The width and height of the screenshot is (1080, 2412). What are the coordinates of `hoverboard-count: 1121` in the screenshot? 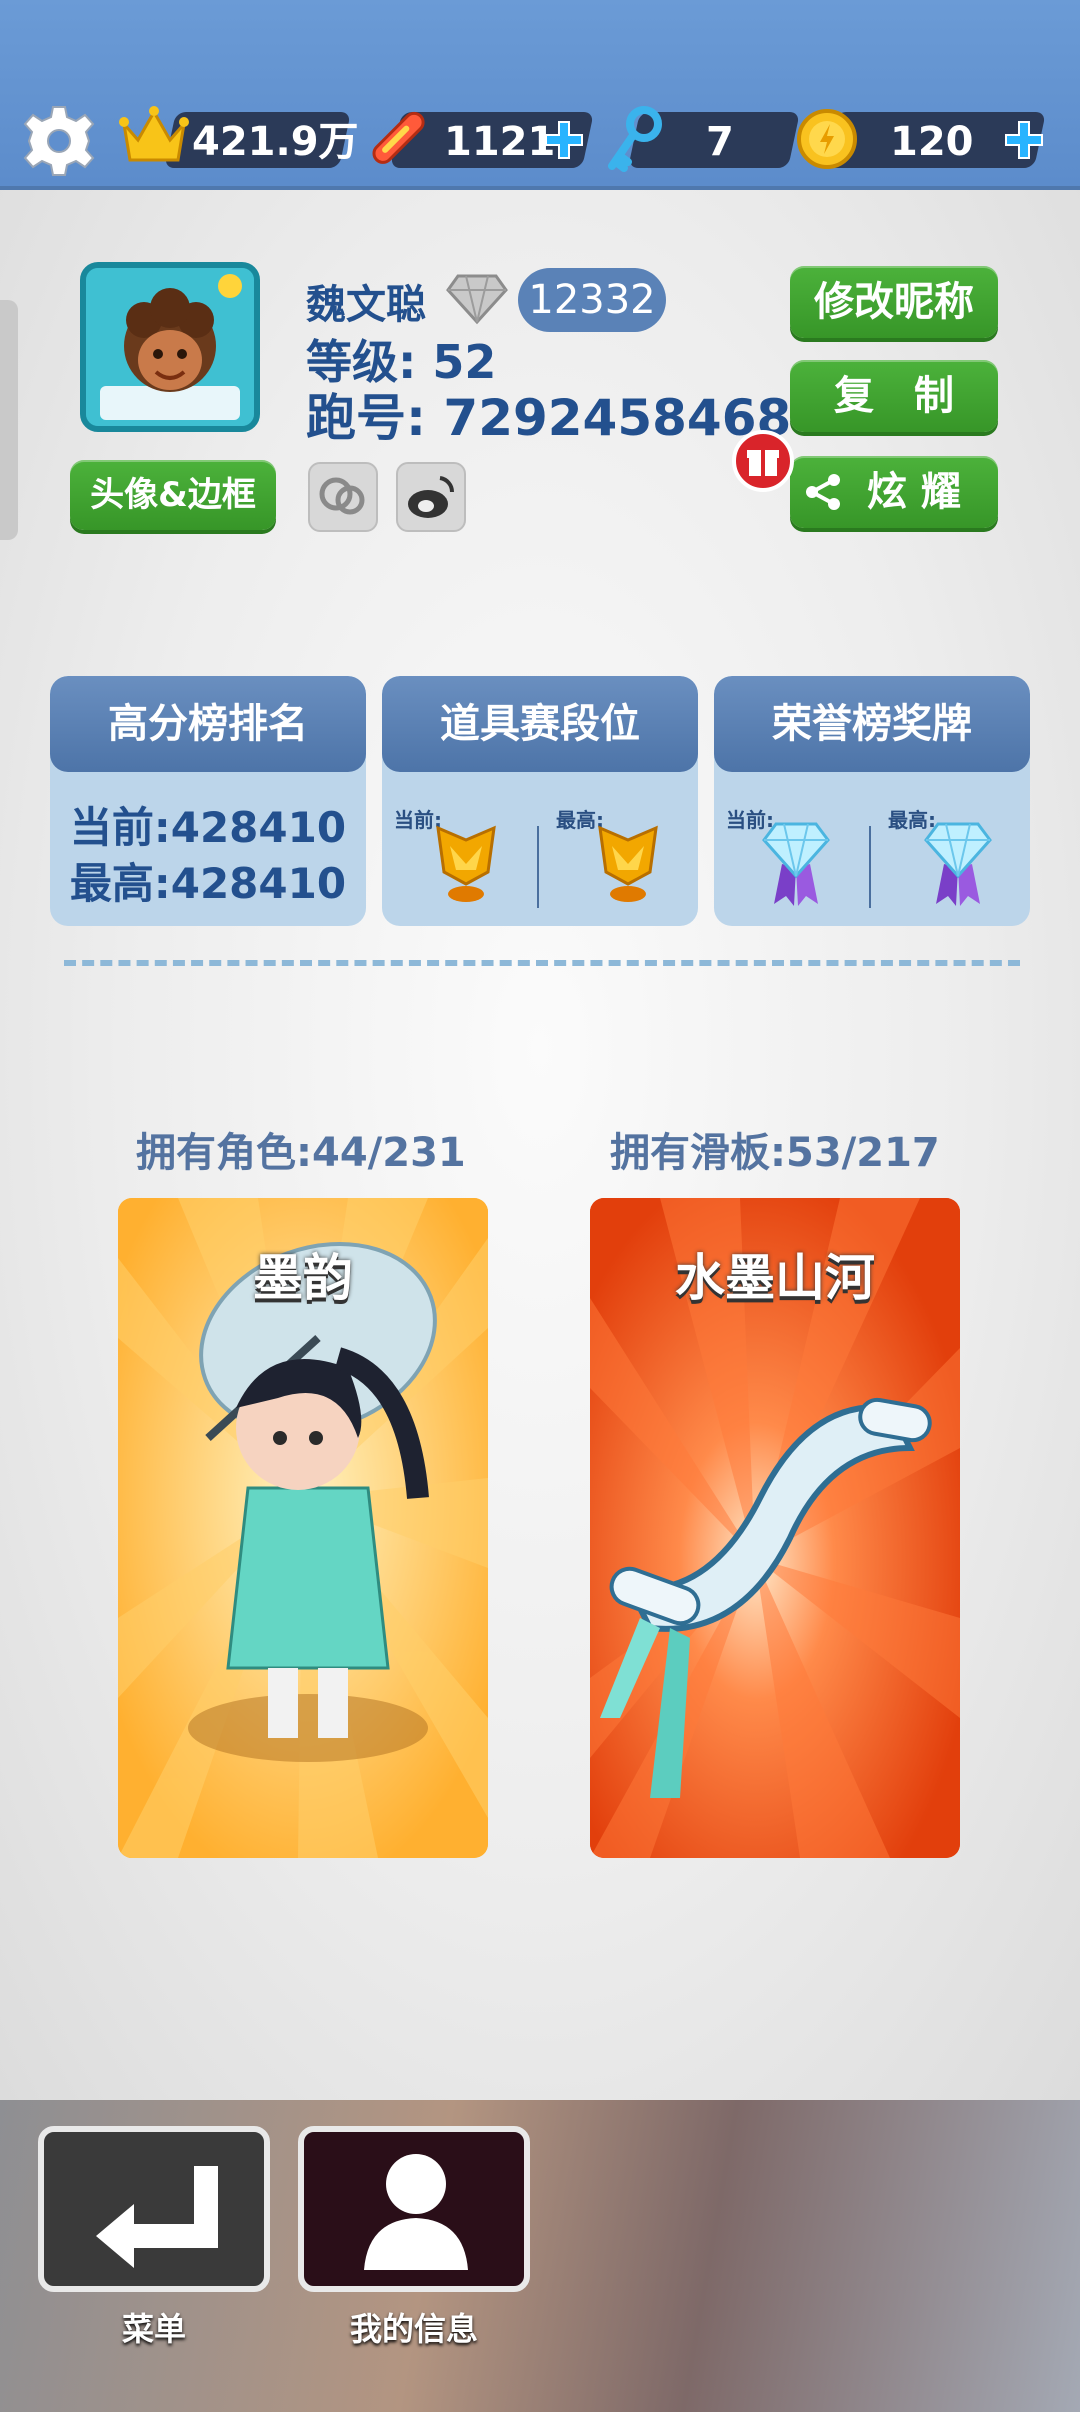 It's located at (500, 142).